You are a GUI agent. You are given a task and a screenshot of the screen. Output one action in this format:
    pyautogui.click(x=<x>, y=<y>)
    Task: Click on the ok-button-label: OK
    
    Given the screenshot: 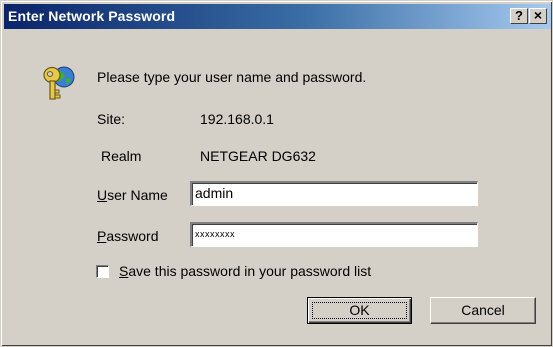 What is the action you would take?
    pyautogui.click(x=359, y=310)
    